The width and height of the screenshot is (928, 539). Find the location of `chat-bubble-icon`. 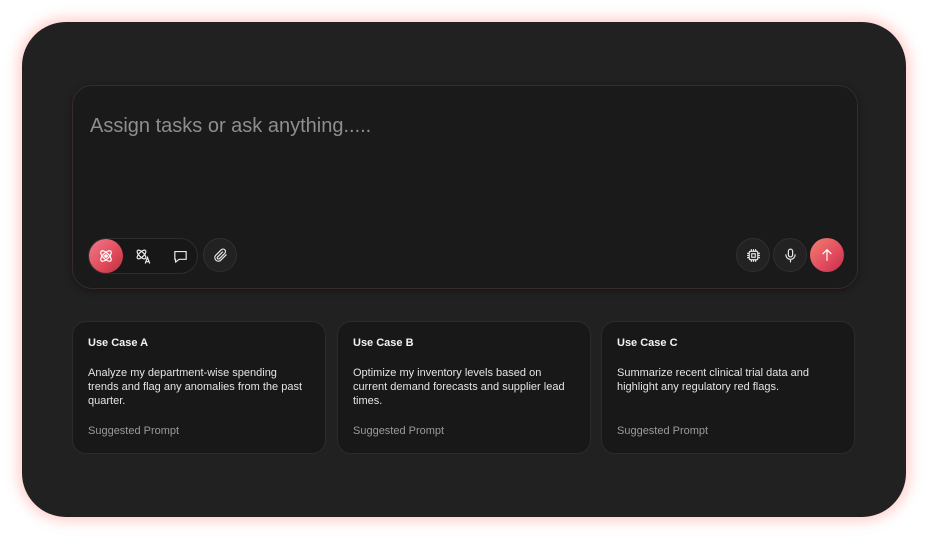

chat-bubble-icon is located at coordinates (180, 256).